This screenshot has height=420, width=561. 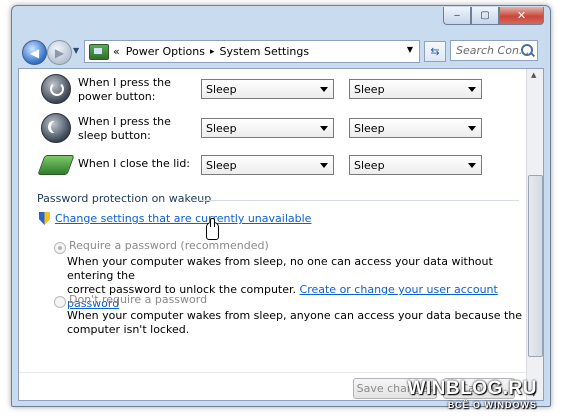 I want to click on dont-require-password-radio, so click(x=60, y=302).